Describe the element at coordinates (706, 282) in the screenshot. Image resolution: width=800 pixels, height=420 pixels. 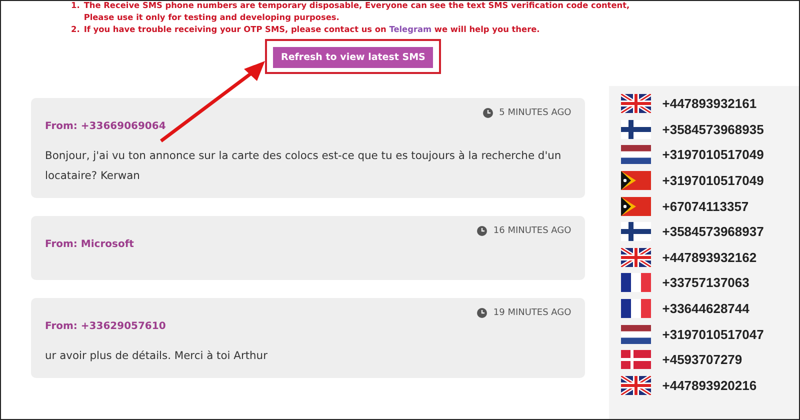
I see `phone-number-link: +33757137063` at that location.